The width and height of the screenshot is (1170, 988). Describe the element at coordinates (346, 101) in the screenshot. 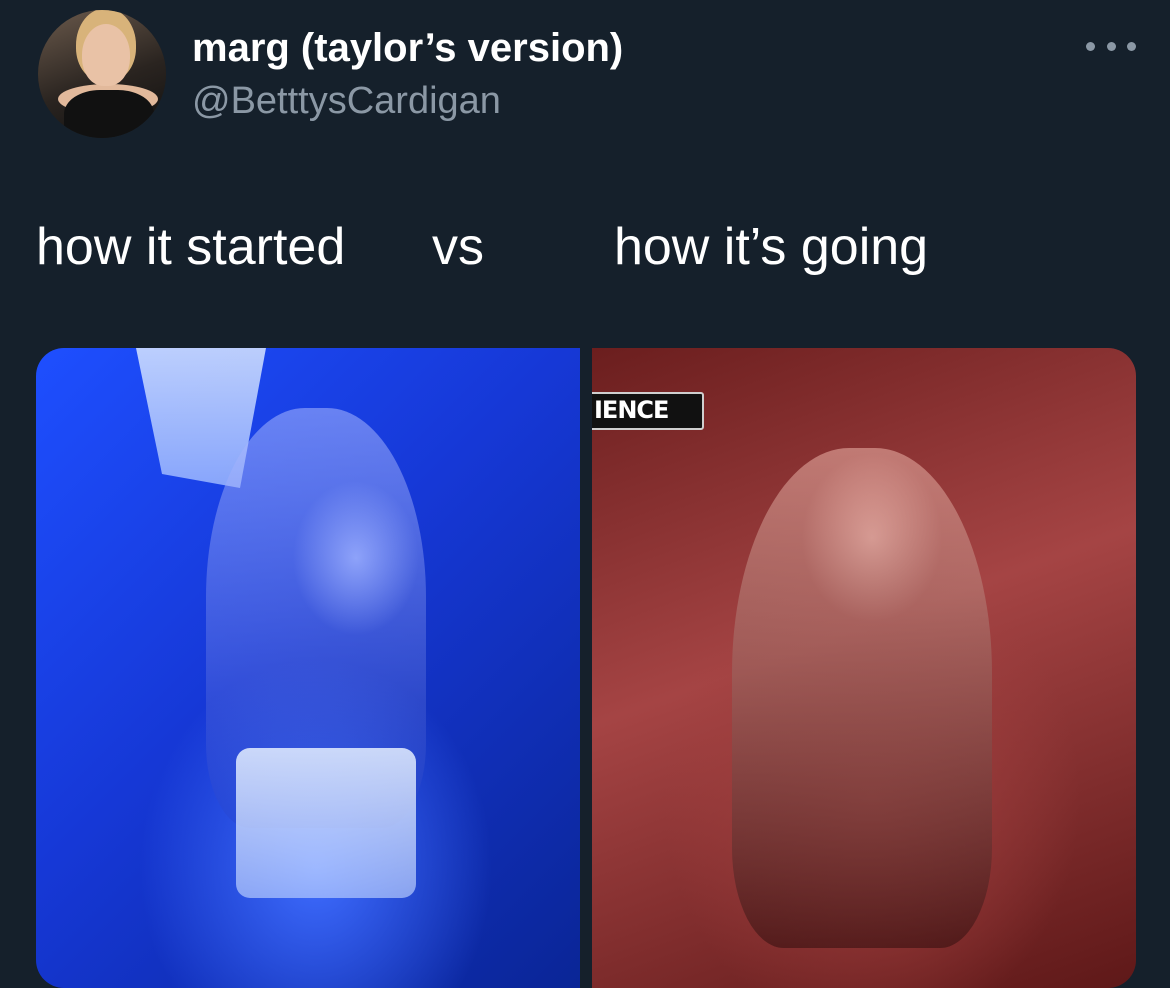

I see `author-handle: @BetttysCardigan` at that location.